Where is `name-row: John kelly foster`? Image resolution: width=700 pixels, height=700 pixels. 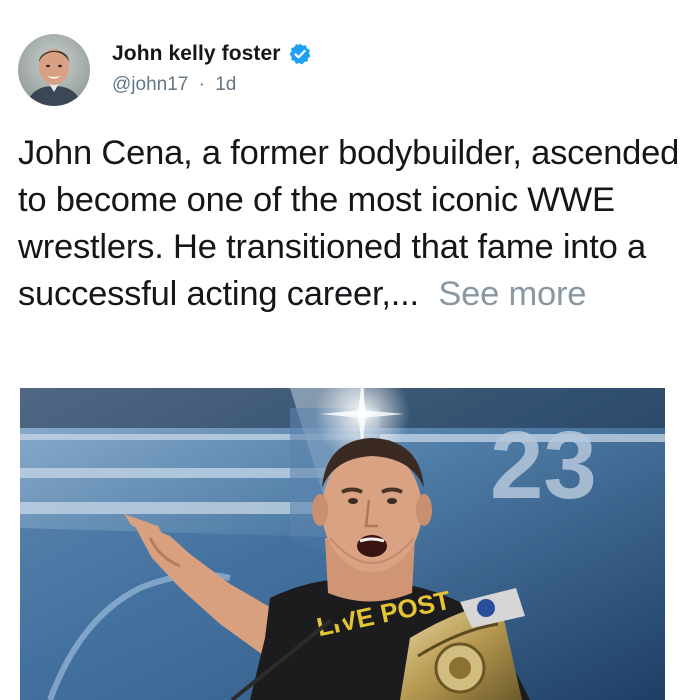
name-row: John kelly foster is located at coordinates (212, 54).